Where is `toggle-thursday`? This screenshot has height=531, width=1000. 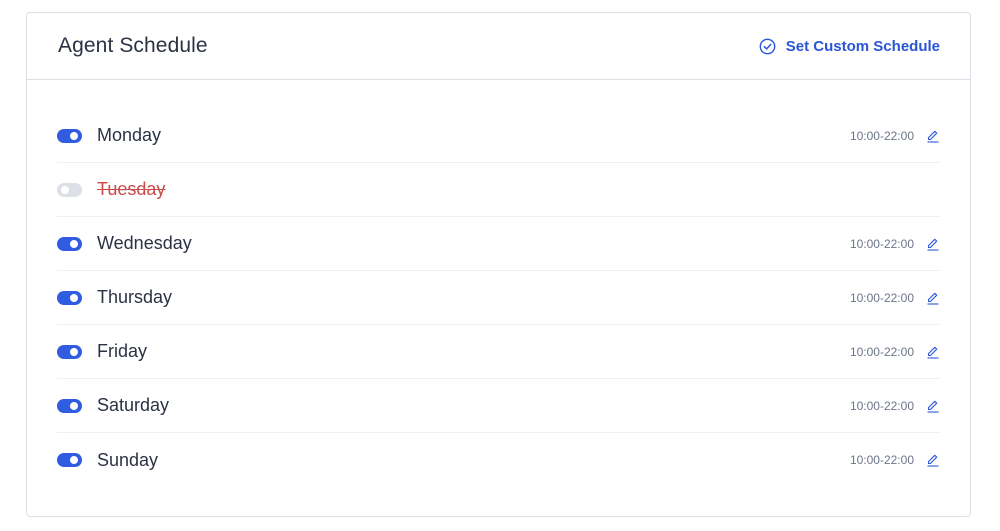
toggle-thursday is located at coordinates (69, 297).